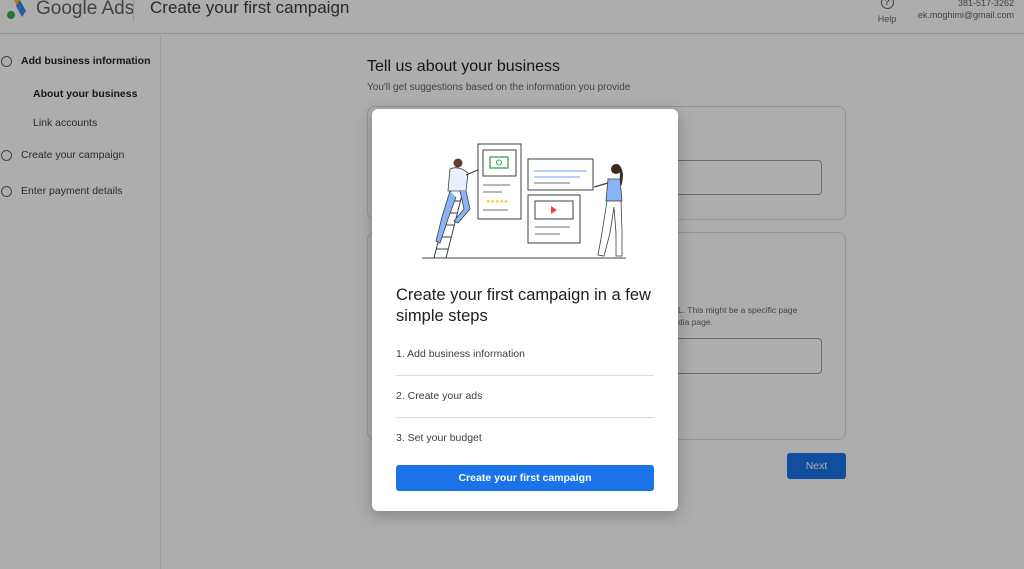 This screenshot has width=1024, height=569. What do you see at coordinates (525, 478) in the screenshot?
I see `create-first-campaign-button: Create your first campaign` at bounding box center [525, 478].